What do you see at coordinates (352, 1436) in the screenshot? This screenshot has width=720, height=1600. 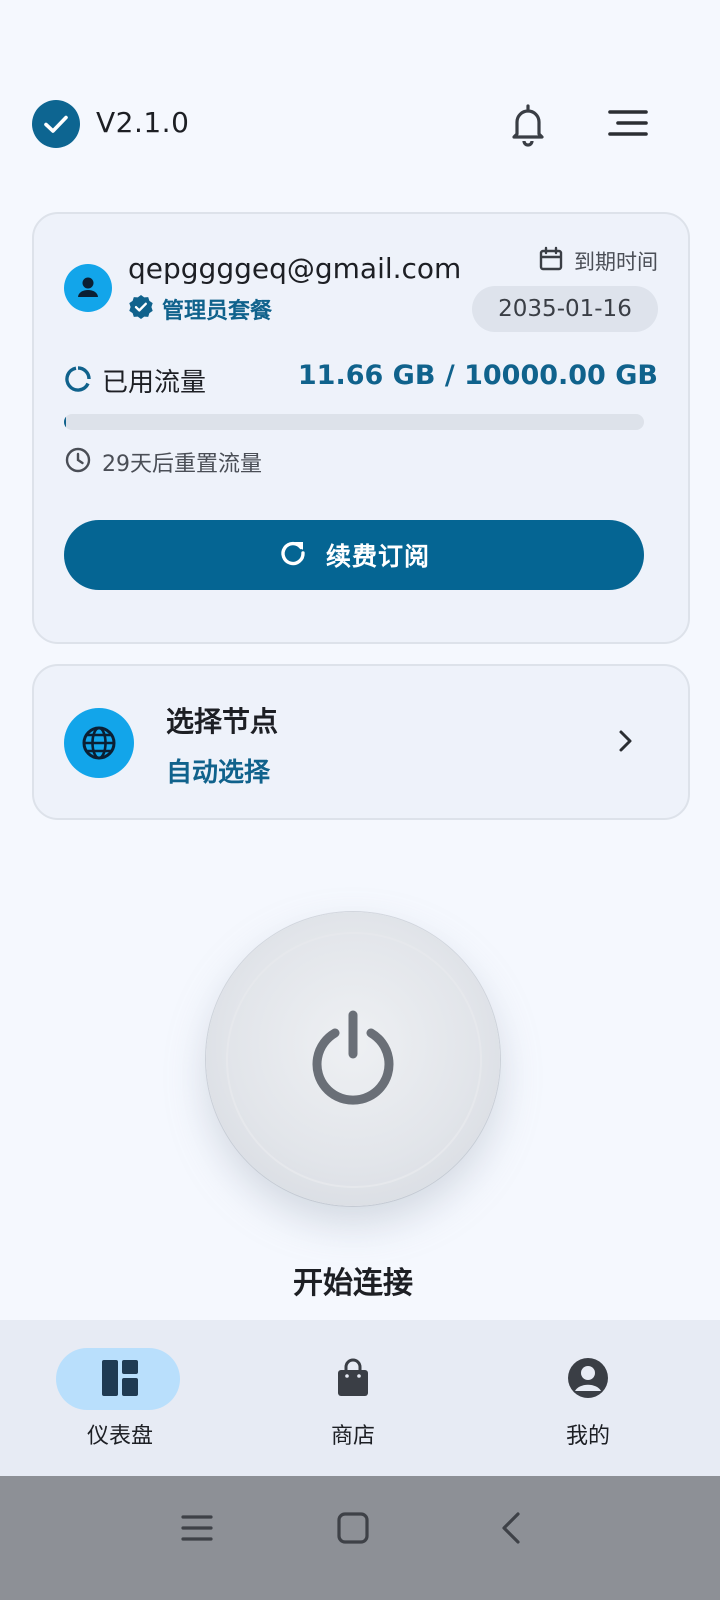 I see `nav-label-store: 商店` at bounding box center [352, 1436].